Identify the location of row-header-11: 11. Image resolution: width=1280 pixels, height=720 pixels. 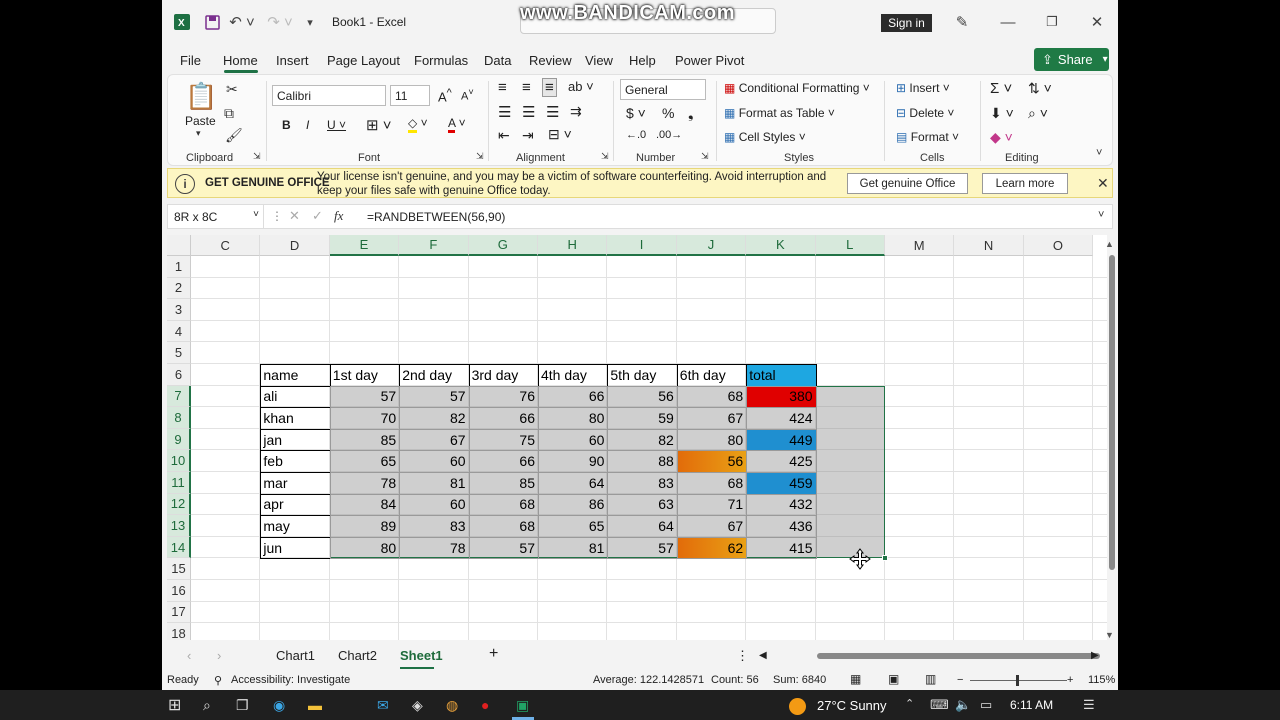
(179, 483).